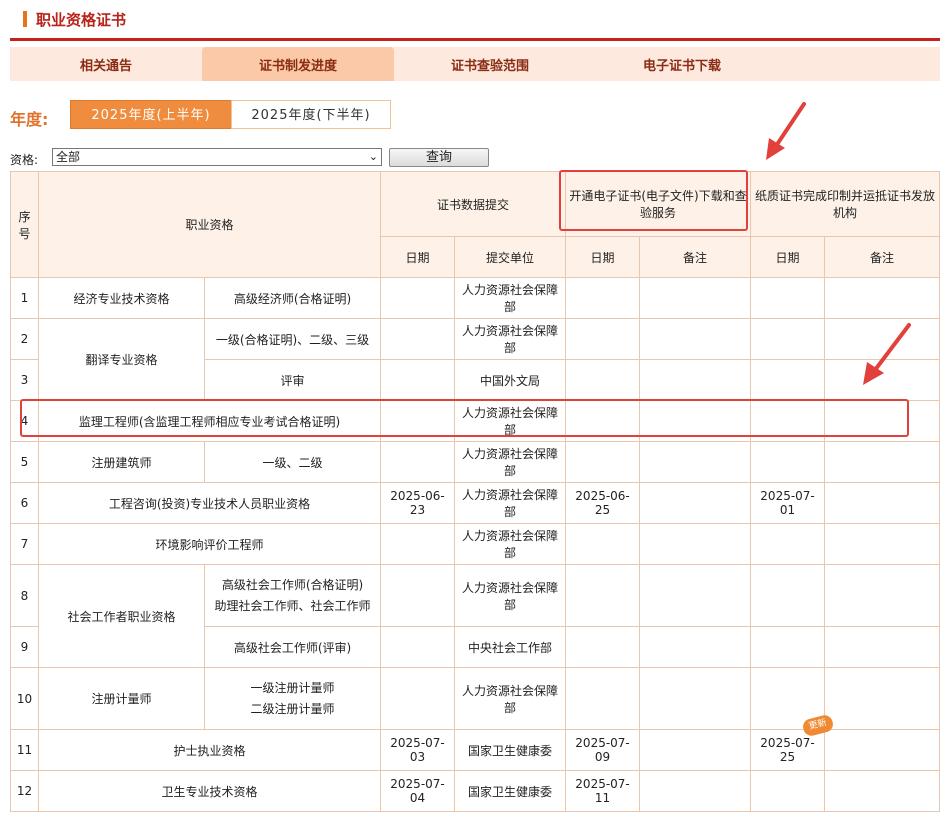 This screenshot has width=941, height=813. Describe the element at coordinates (24, 595) in the screenshot. I see `row-seq: 8` at that location.